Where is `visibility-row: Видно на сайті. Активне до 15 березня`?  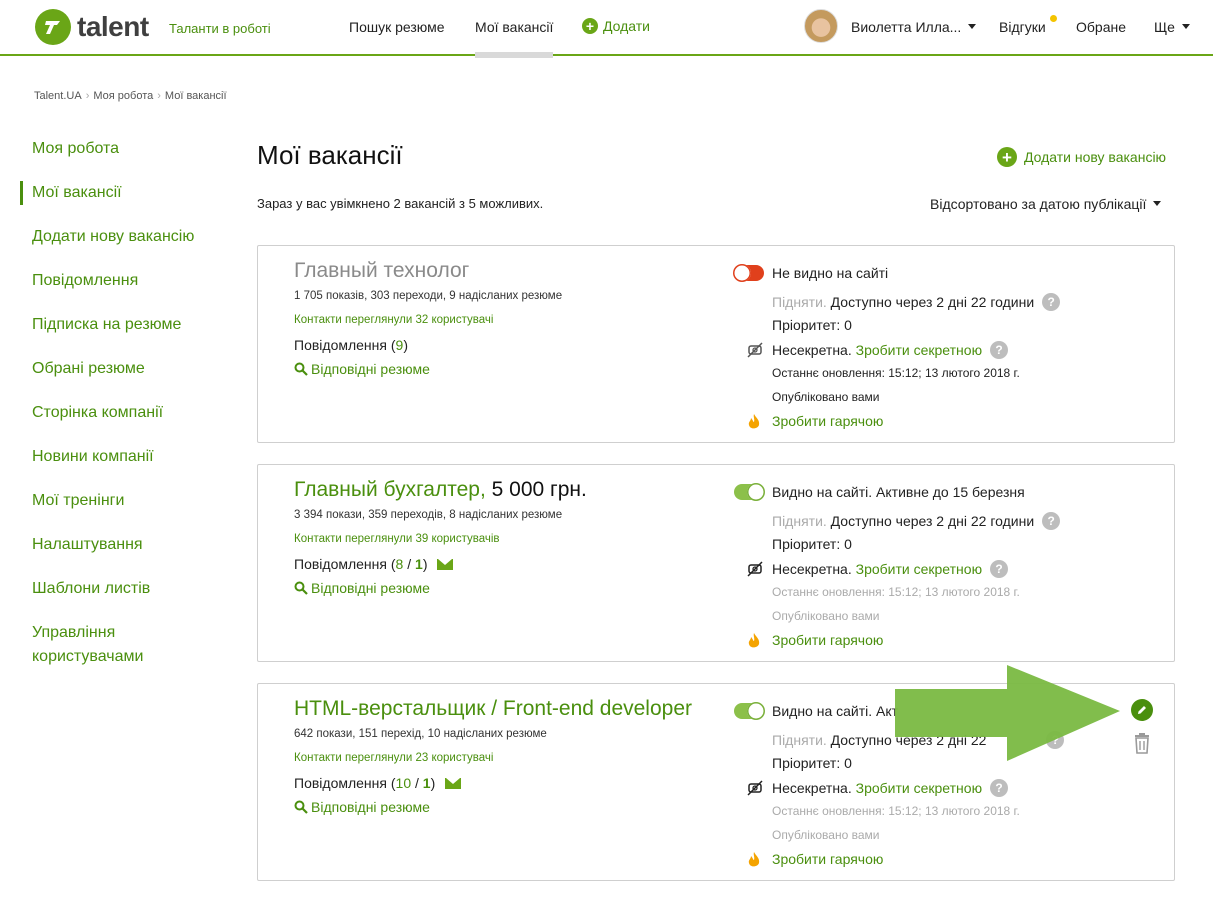 visibility-row: Видно на сайті. Активне до 15 березня is located at coordinates (879, 492).